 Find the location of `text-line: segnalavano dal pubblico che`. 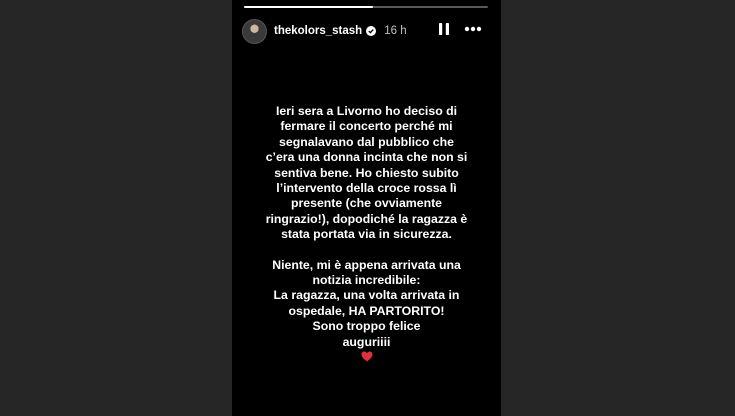

text-line: segnalavano dal pubblico che is located at coordinates (366, 141).